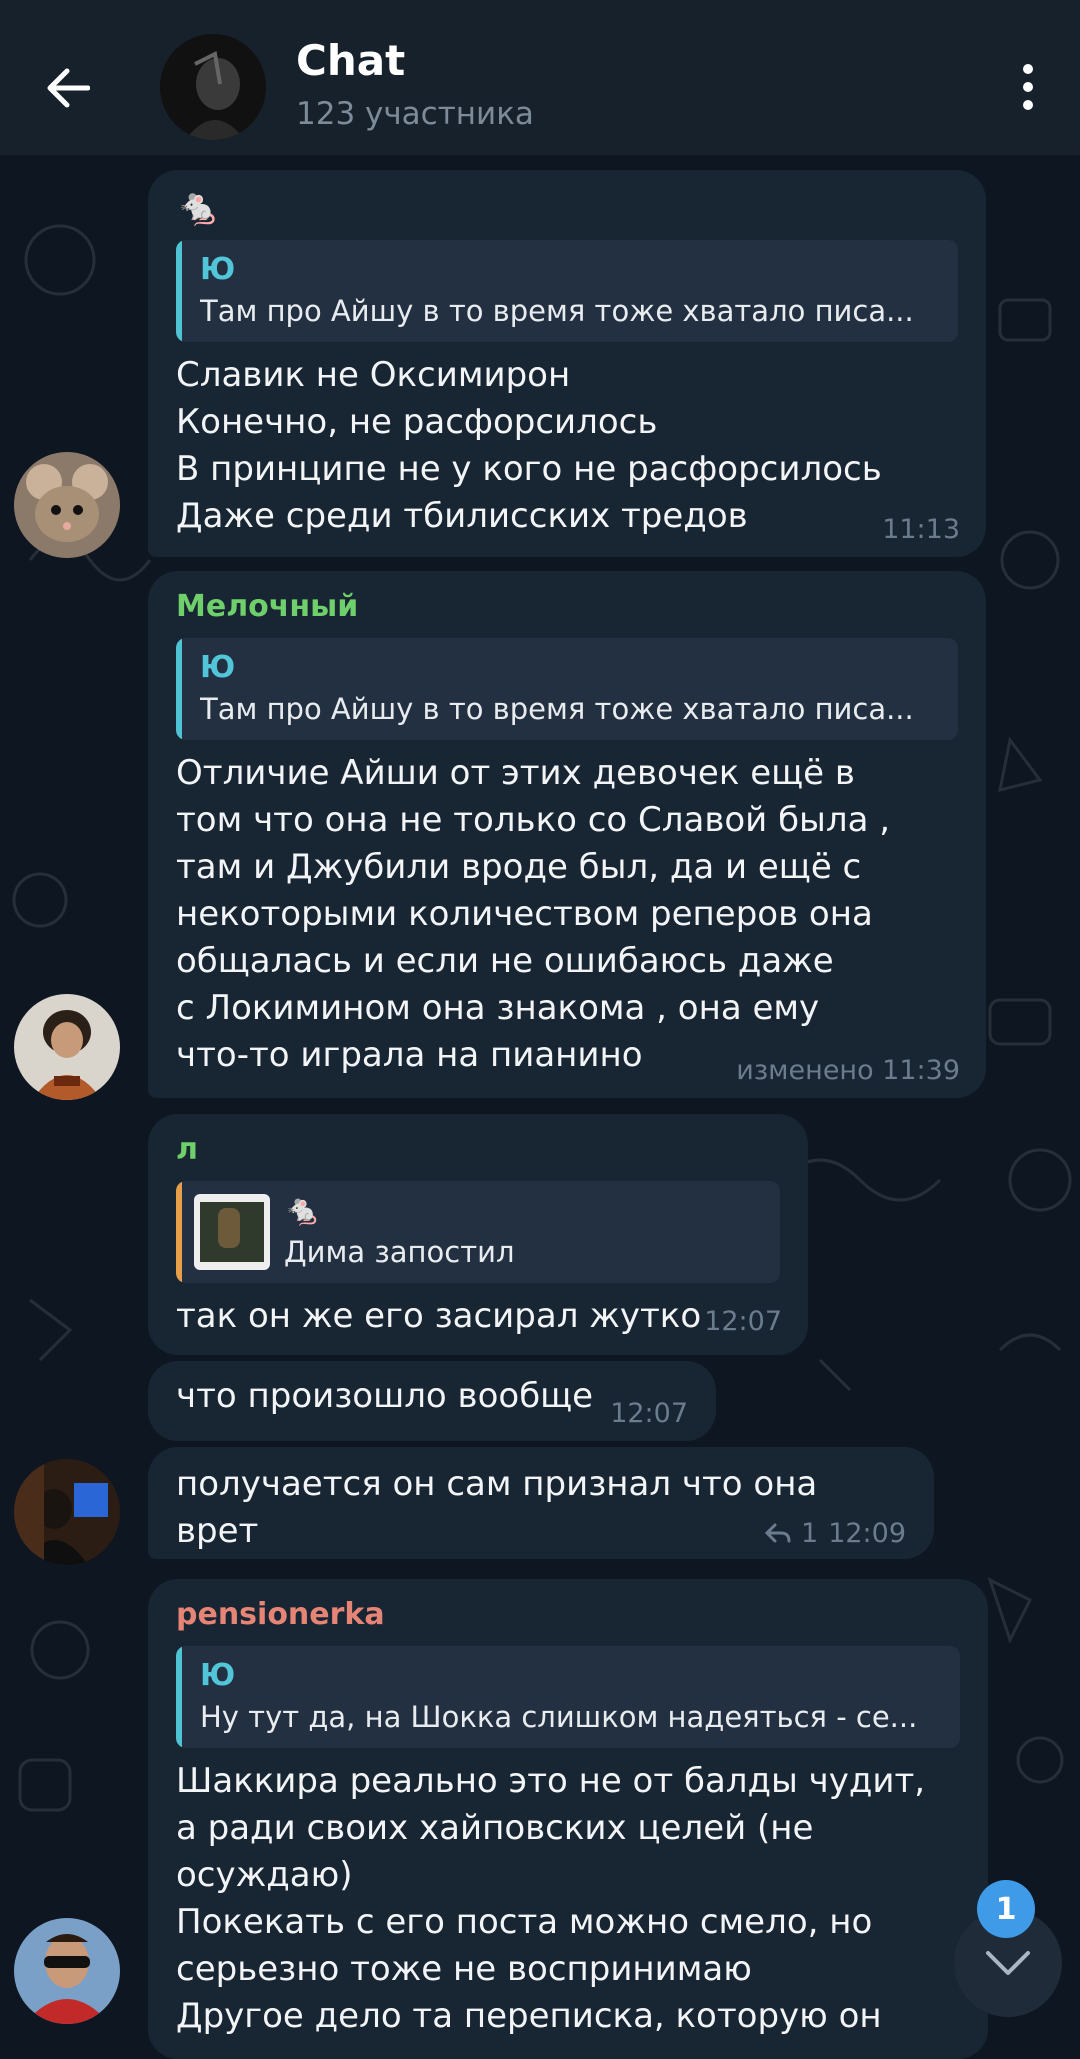 The image size is (1080, 2059). I want to click on chat-header: Chat 123 участника, so click(540, 77).